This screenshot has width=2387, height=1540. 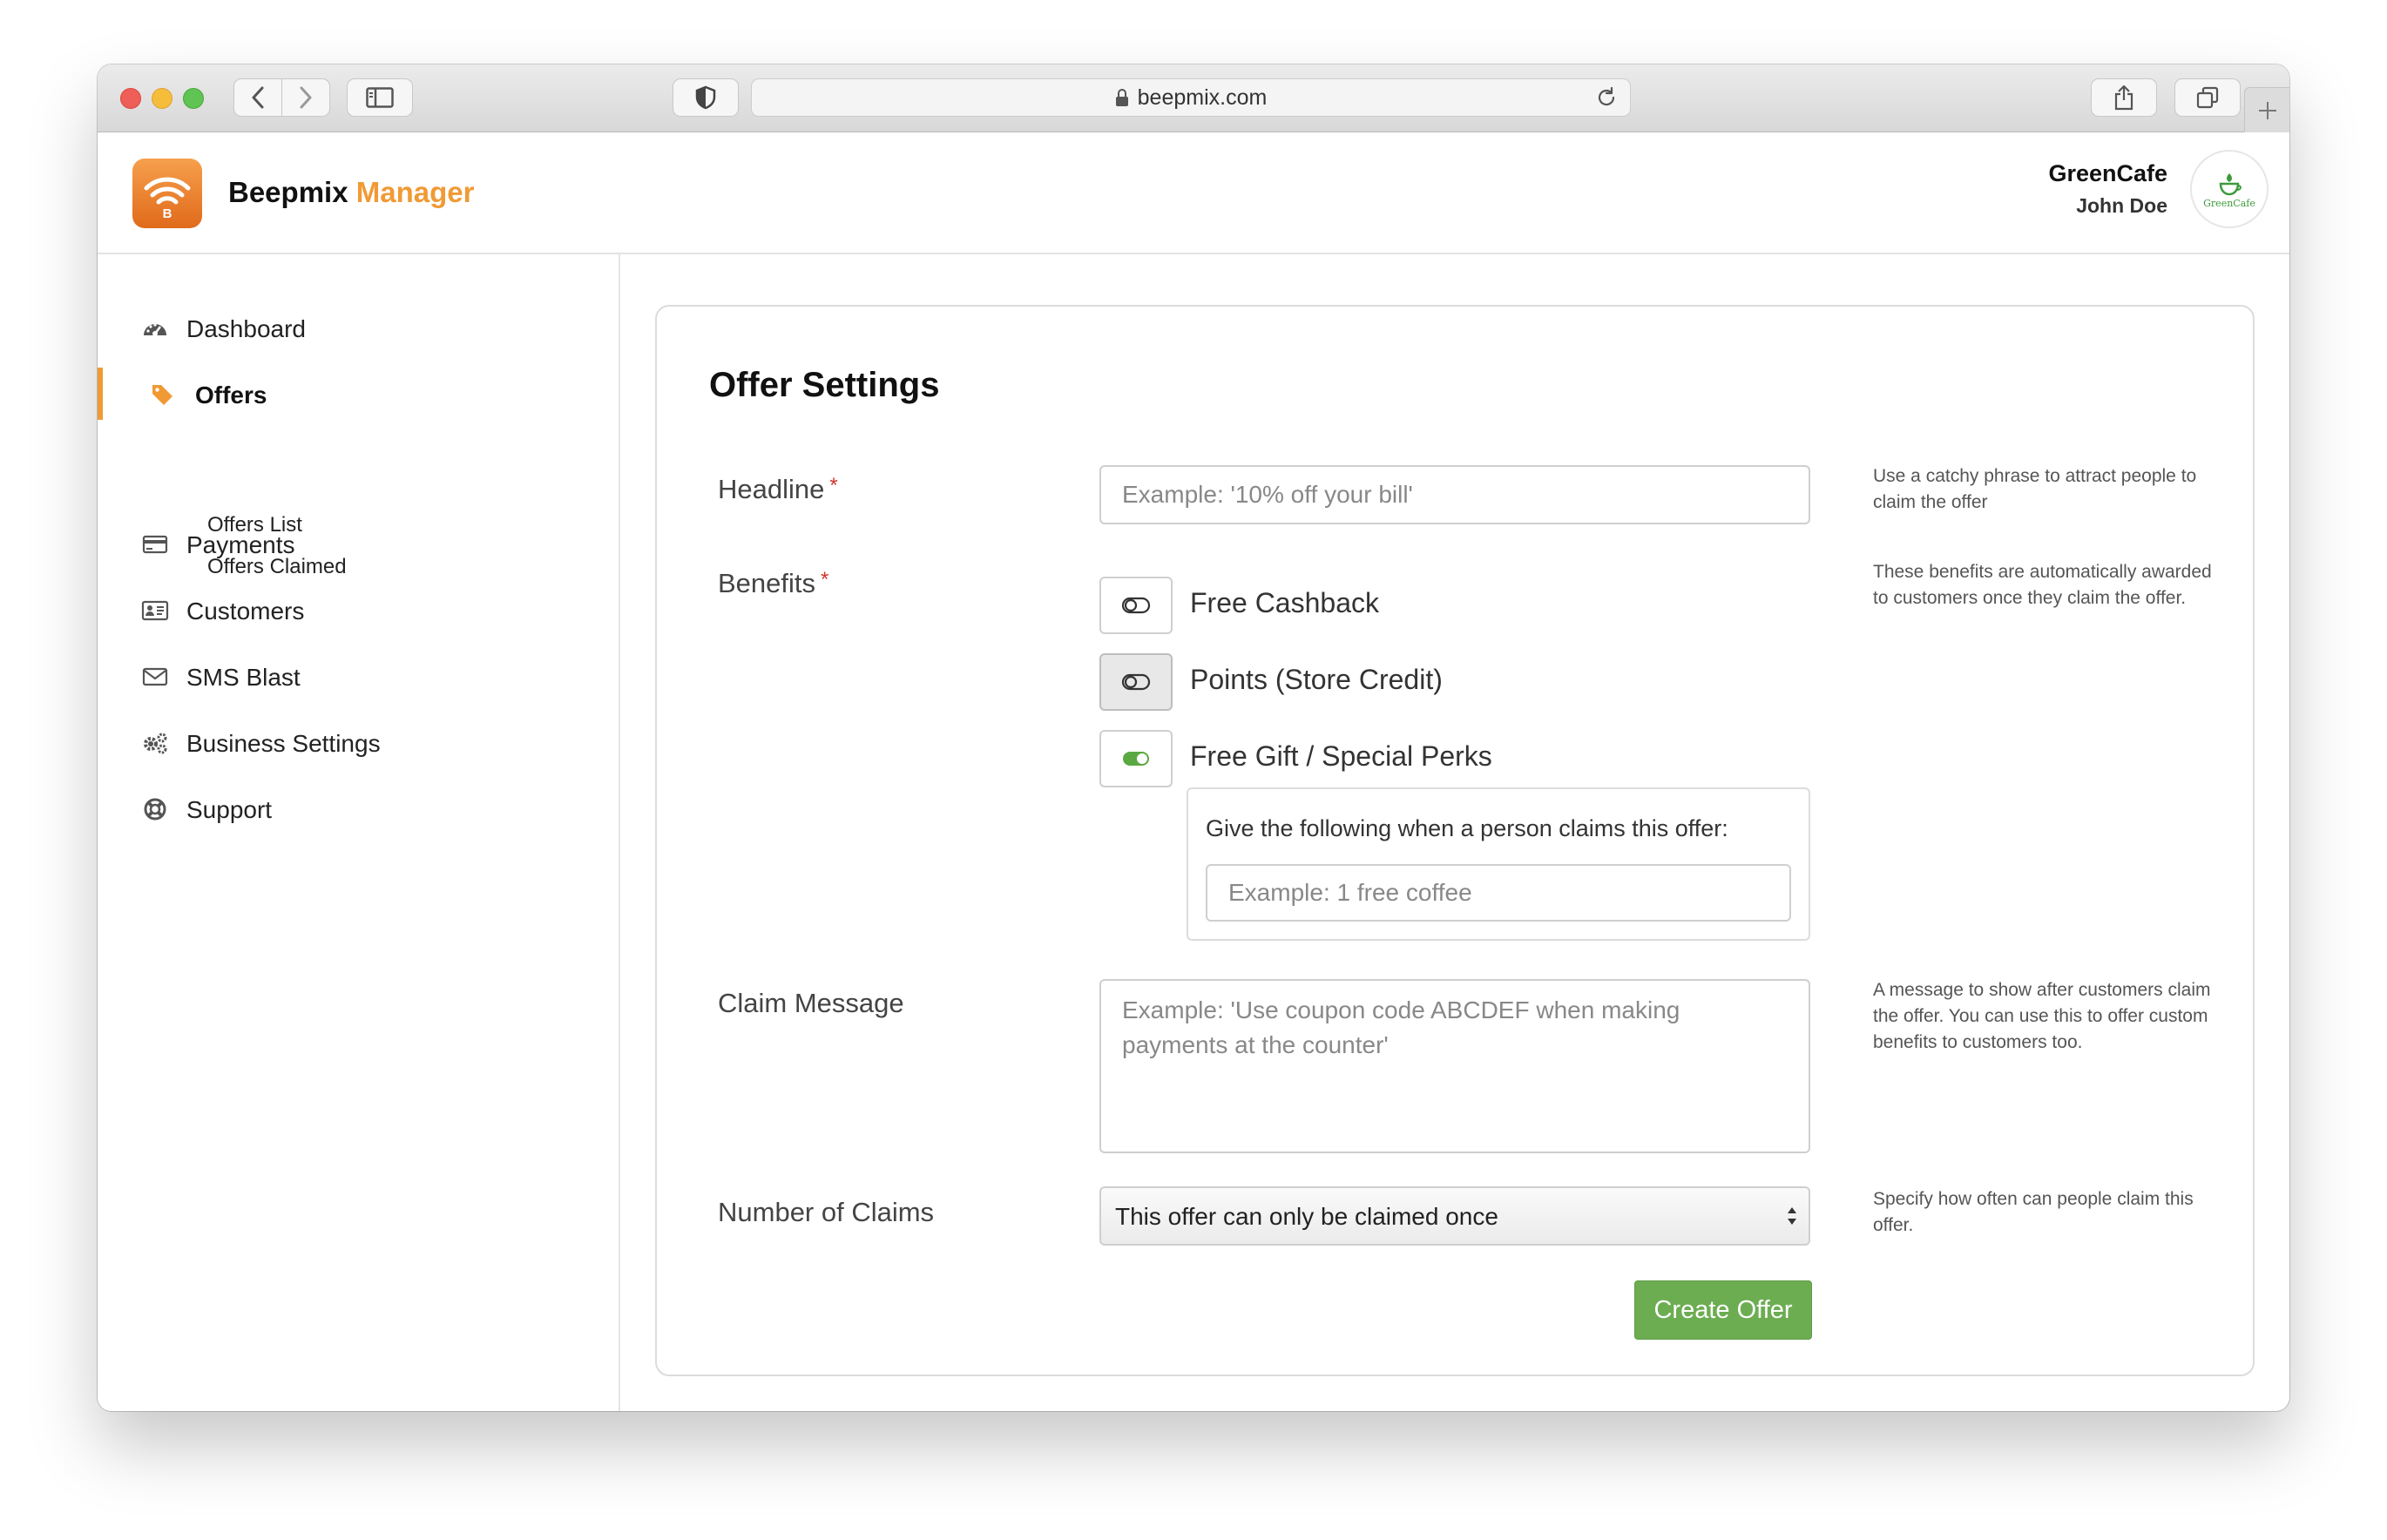 What do you see at coordinates (811, 1003) in the screenshot?
I see `claim-message-label: Claim Message` at bounding box center [811, 1003].